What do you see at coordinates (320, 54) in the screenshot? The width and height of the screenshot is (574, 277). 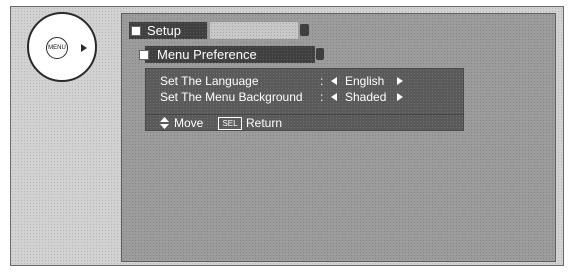 I see `menu-preference-end-cap` at bounding box center [320, 54].